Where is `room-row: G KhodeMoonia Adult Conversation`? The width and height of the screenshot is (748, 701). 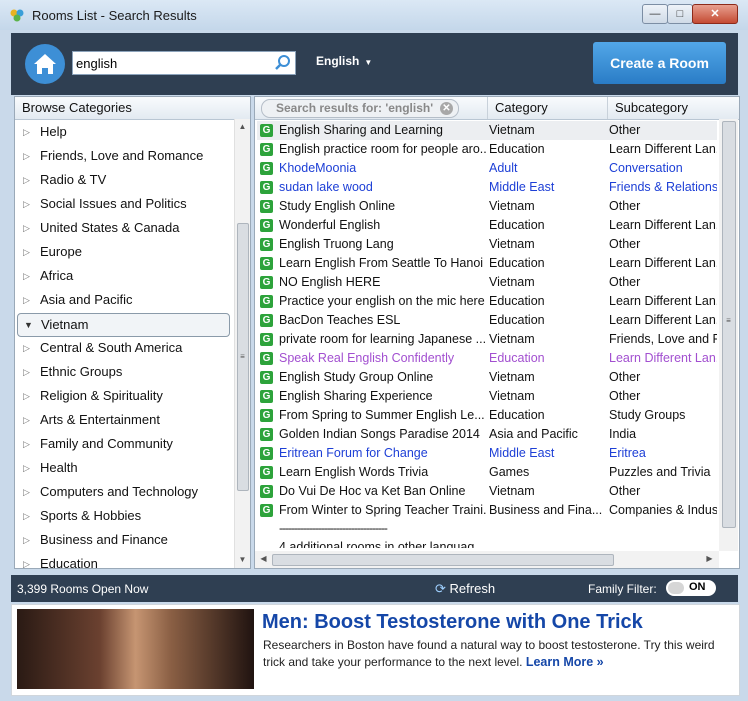 room-row: G KhodeMoonia Adult Conversation is located at coordinates (487, 168).